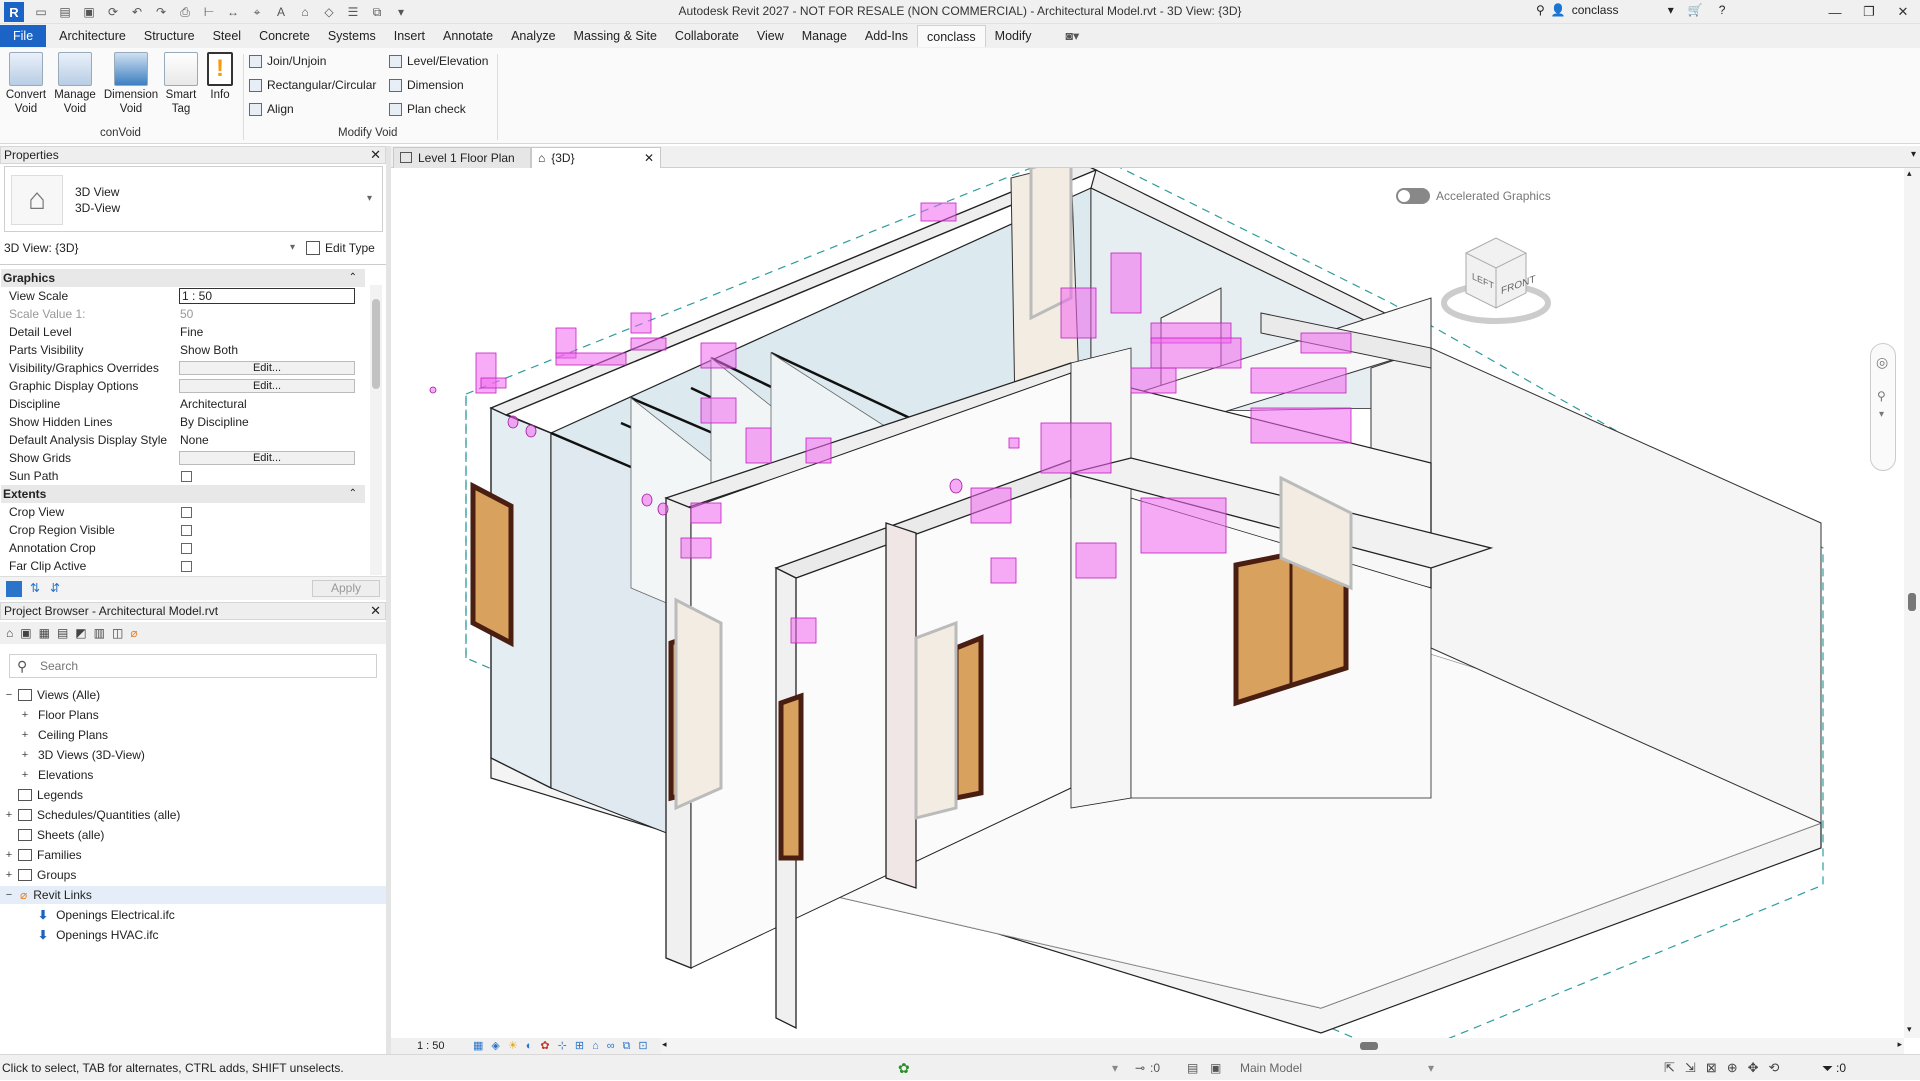 Image resolution: width=1920 pixels, height=1081 pixels. I want to click on open-icon: ▭, so click(41, 12).